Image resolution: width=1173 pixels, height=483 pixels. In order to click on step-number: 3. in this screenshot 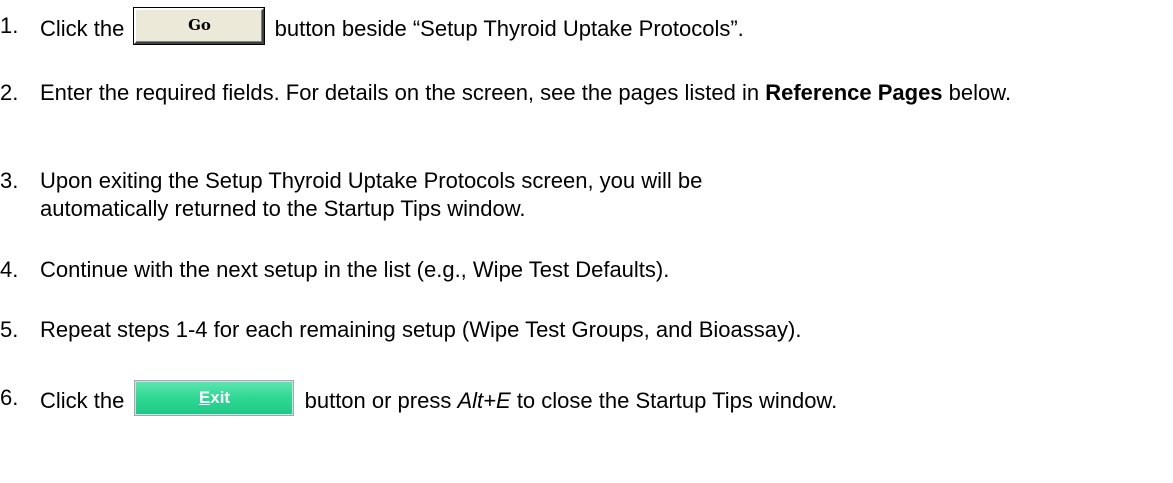, I will do `click(9, 180)`.